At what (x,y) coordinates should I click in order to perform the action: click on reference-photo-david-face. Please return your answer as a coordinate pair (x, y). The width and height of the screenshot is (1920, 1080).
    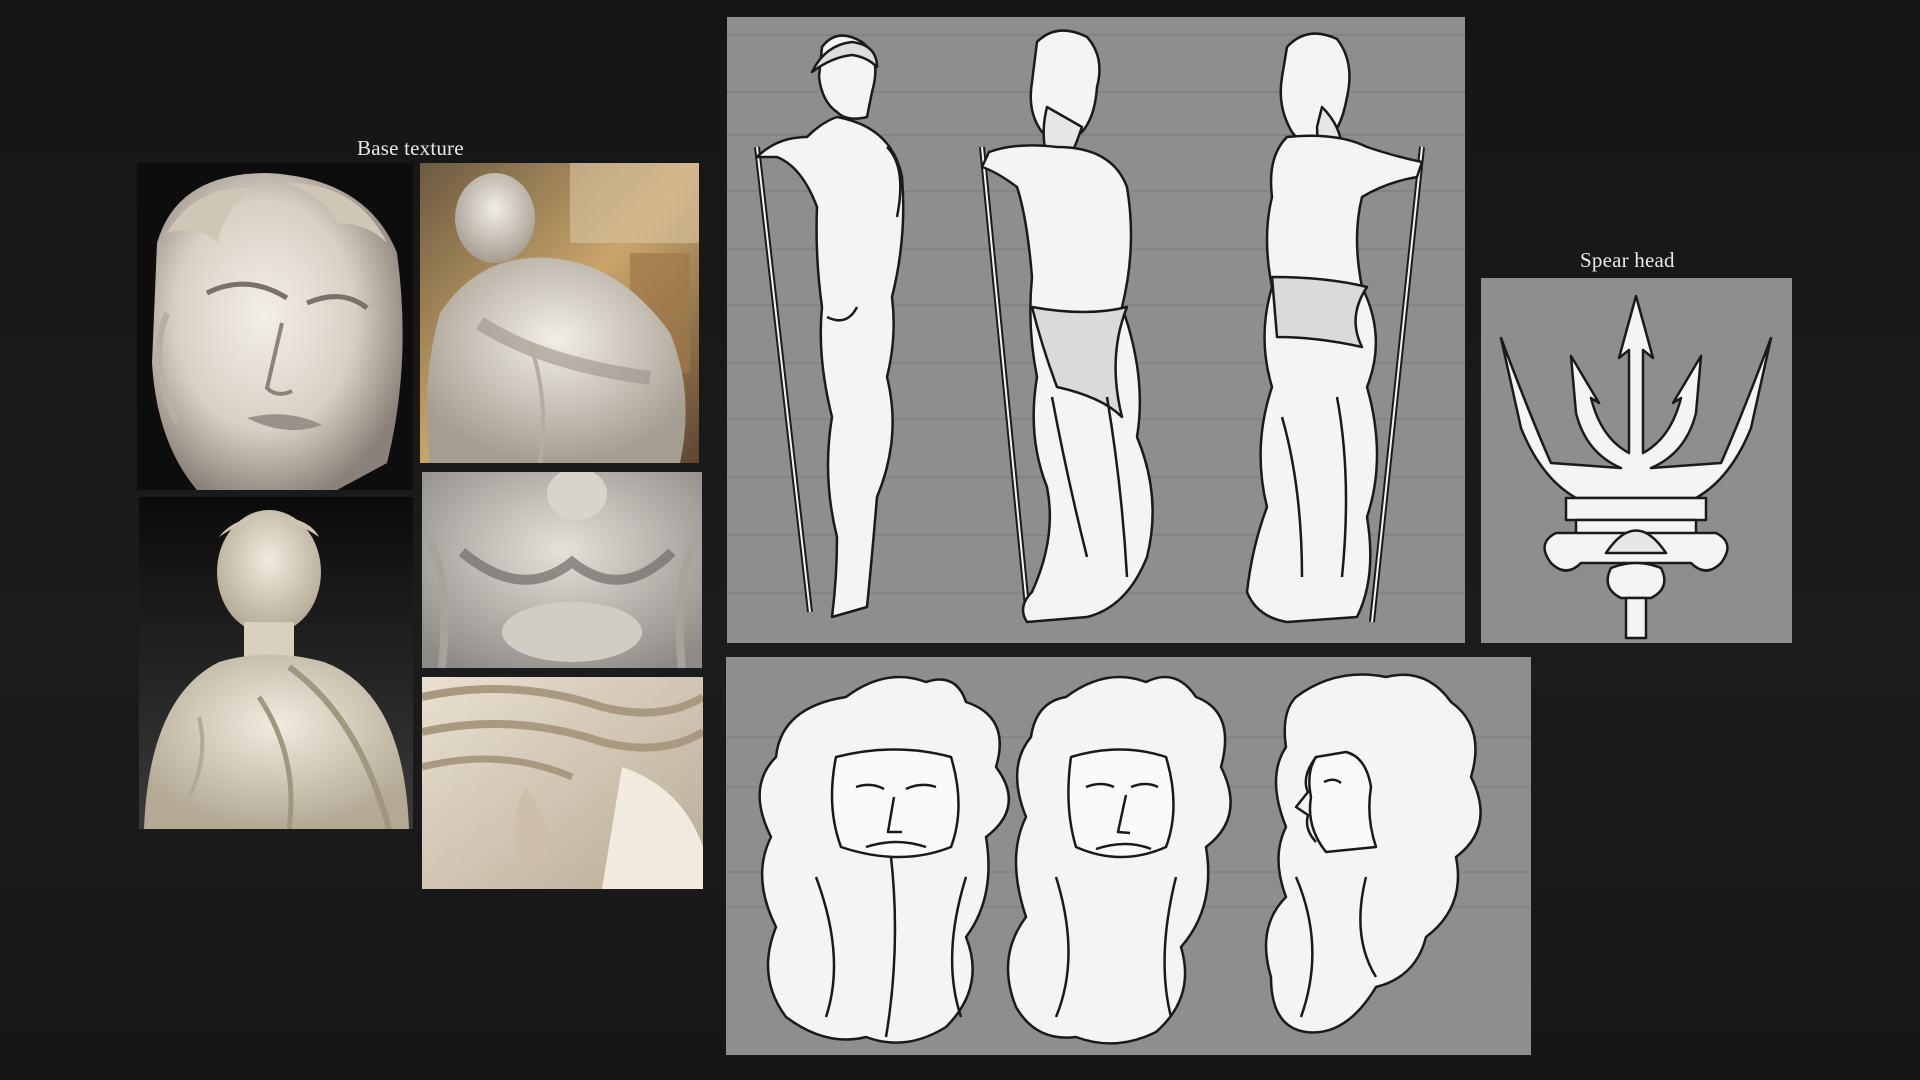
    Looking at the image, I should click on (275, 326).